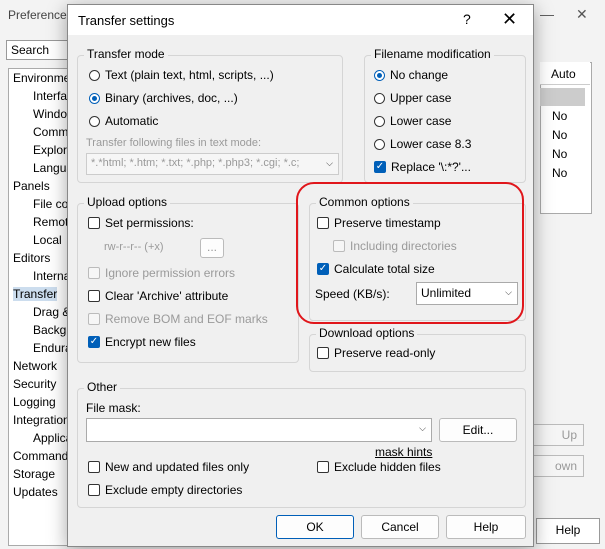  Describe the element at coordinates (421, 98) in the screenshot. I see `upper-case-label: Upper case` at that location.